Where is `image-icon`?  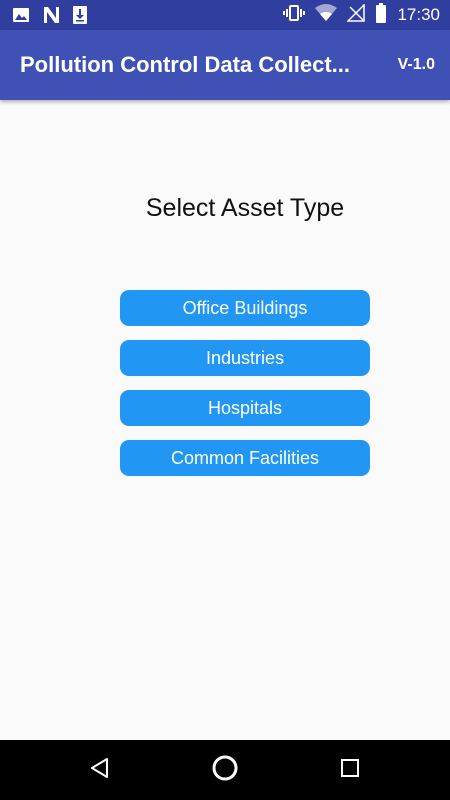 image-icon is located at coordinates (21, 17).